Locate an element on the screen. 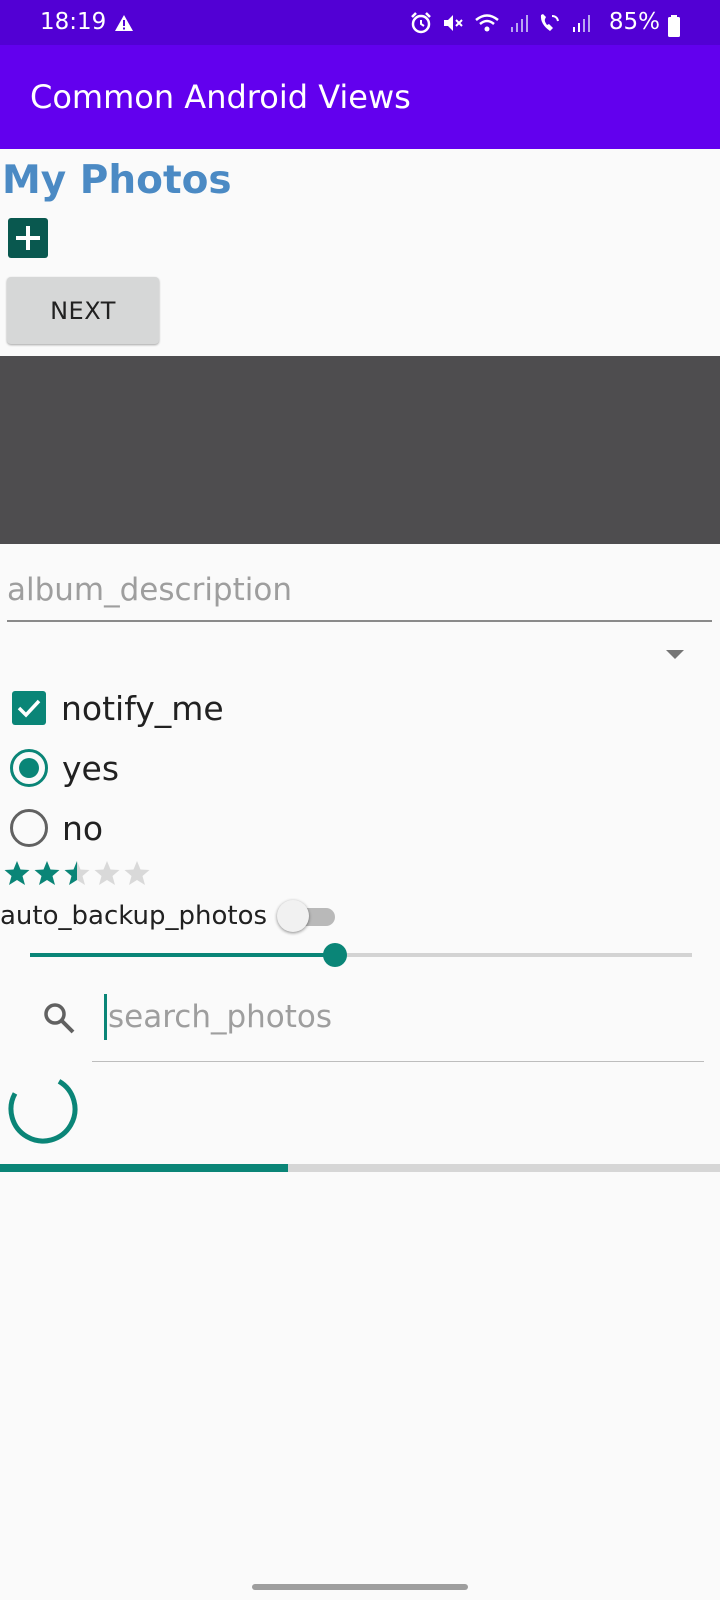 This screenshot has width=720, height=1600. radio-selected-icon is located at coordinates (29, 768).